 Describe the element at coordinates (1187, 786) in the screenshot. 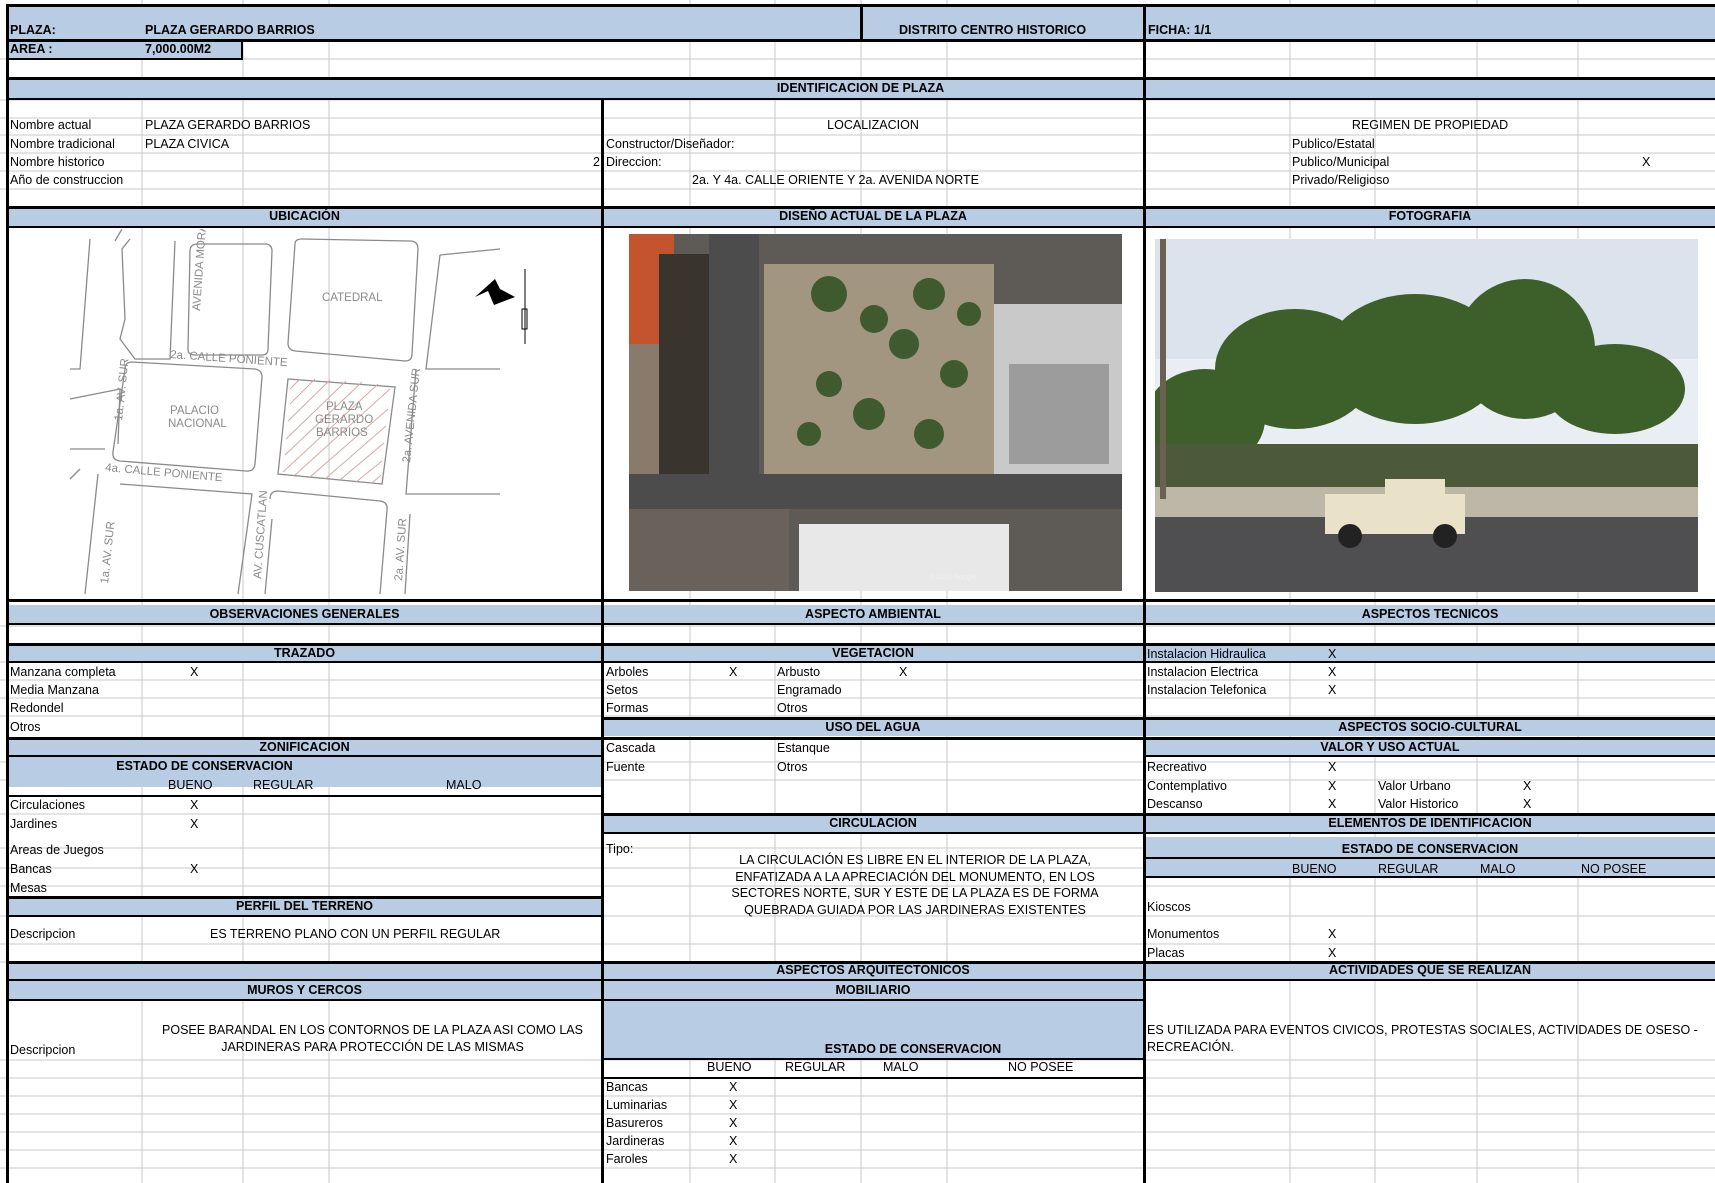

I see `uso-label: Contemplativo` at that location.